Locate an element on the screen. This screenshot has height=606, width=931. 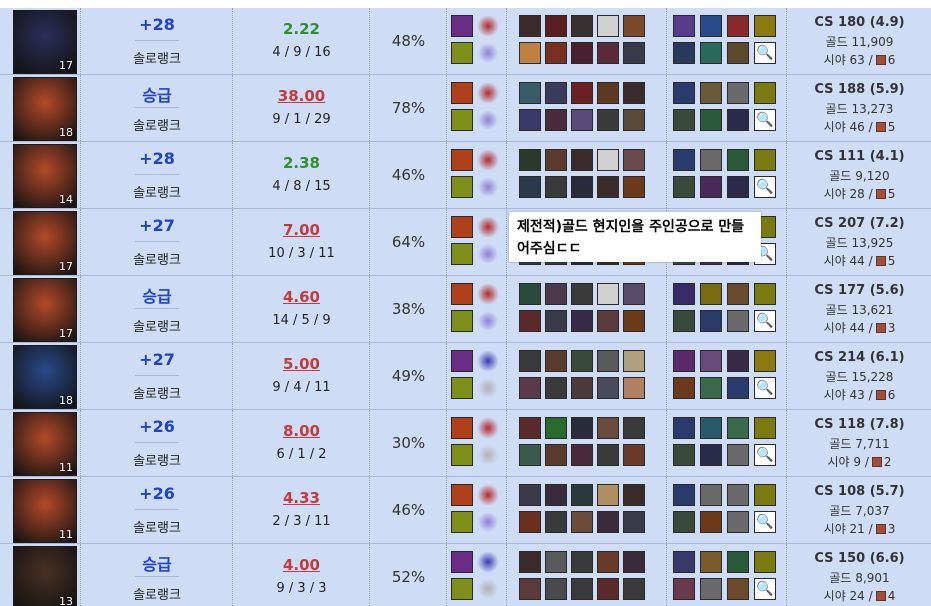
champion-portrait: 18 is located at coordinates (45, 377).